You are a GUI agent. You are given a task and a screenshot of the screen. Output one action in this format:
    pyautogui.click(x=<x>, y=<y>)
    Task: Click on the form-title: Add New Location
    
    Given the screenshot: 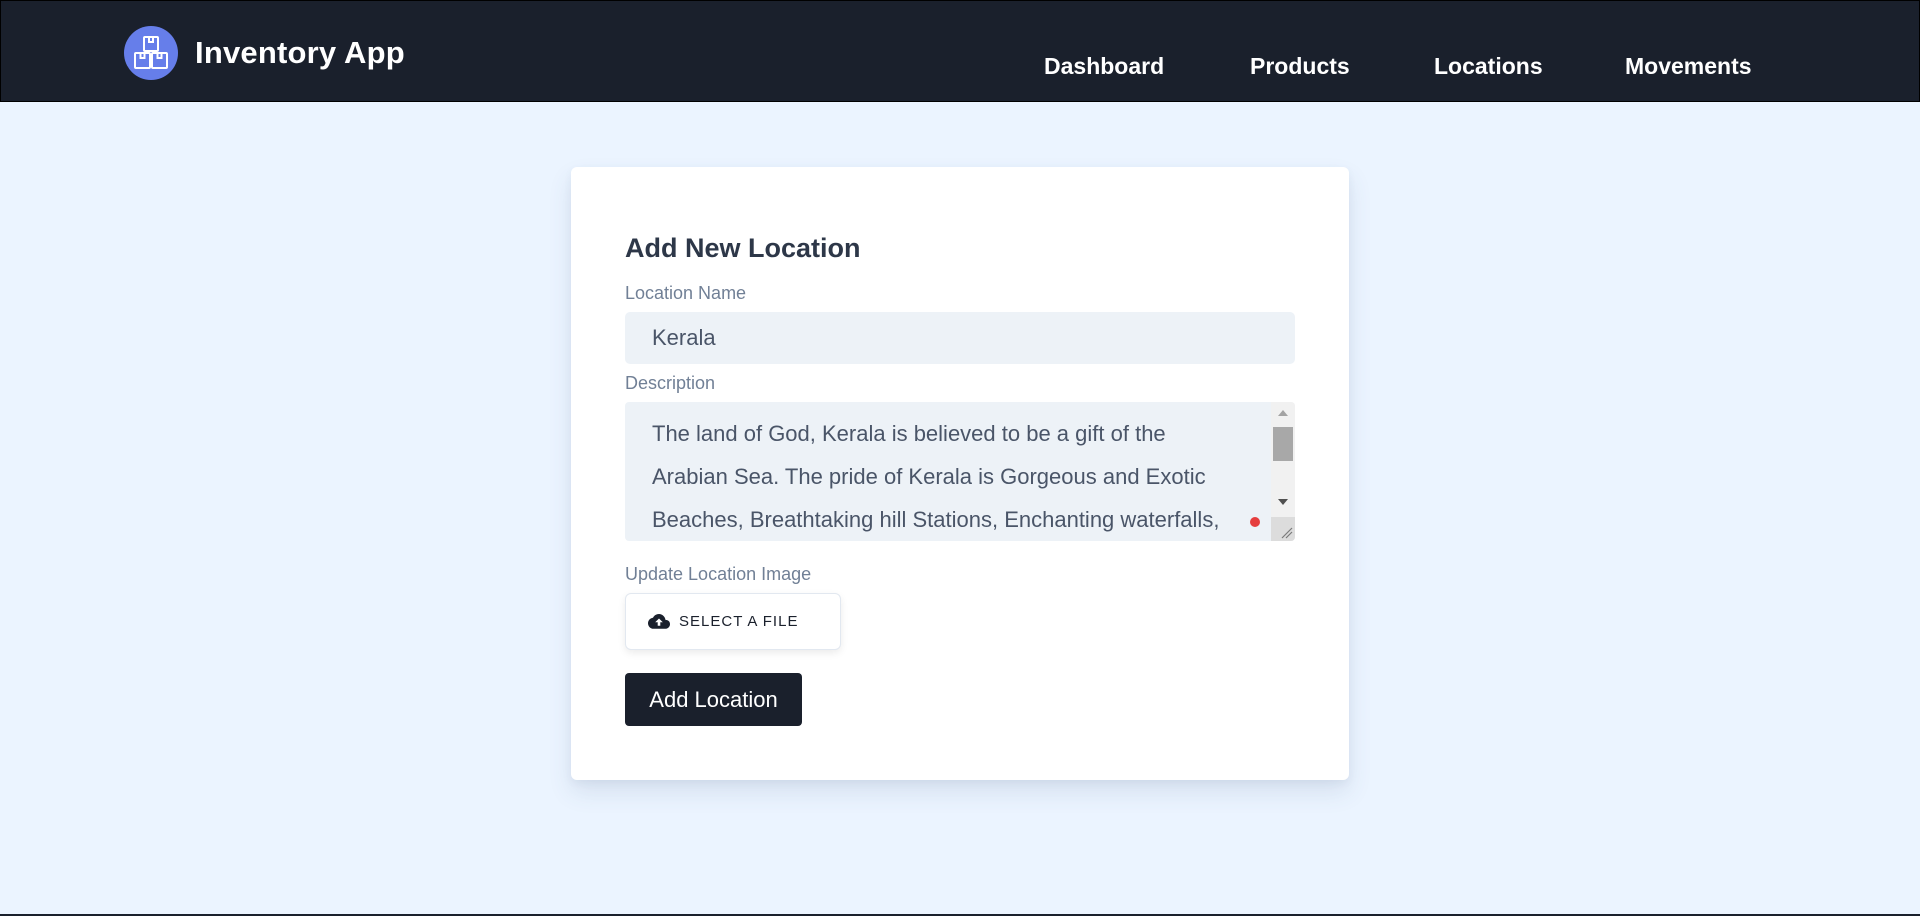 What is the action you would take?
    pyautogui.click(x=743, y=248)
    